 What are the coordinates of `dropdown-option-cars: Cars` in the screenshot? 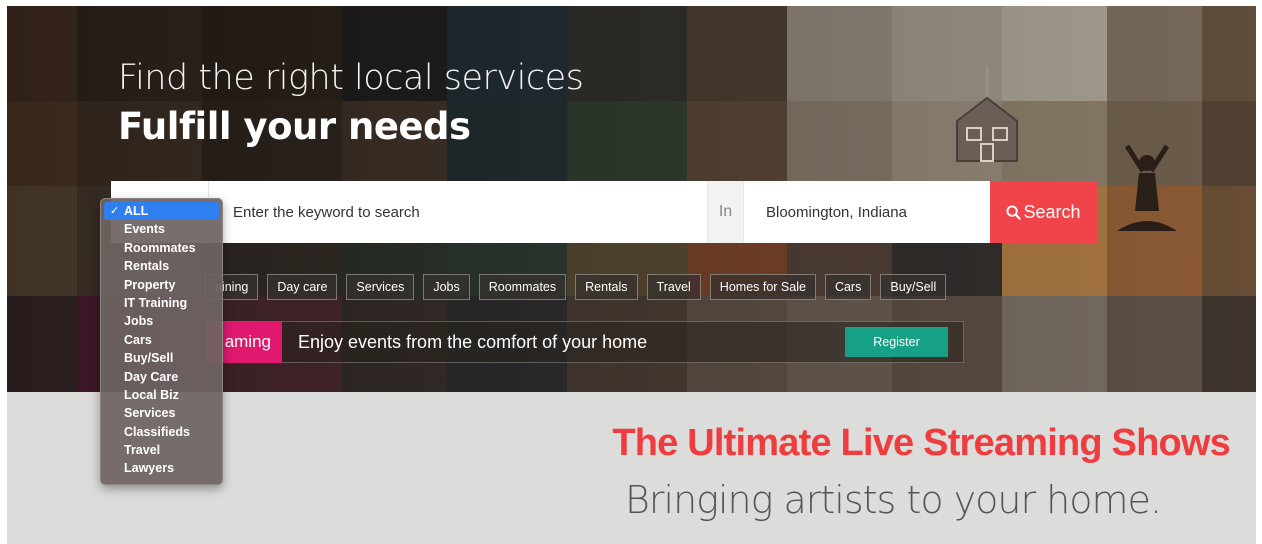 It's located at (161, 340).